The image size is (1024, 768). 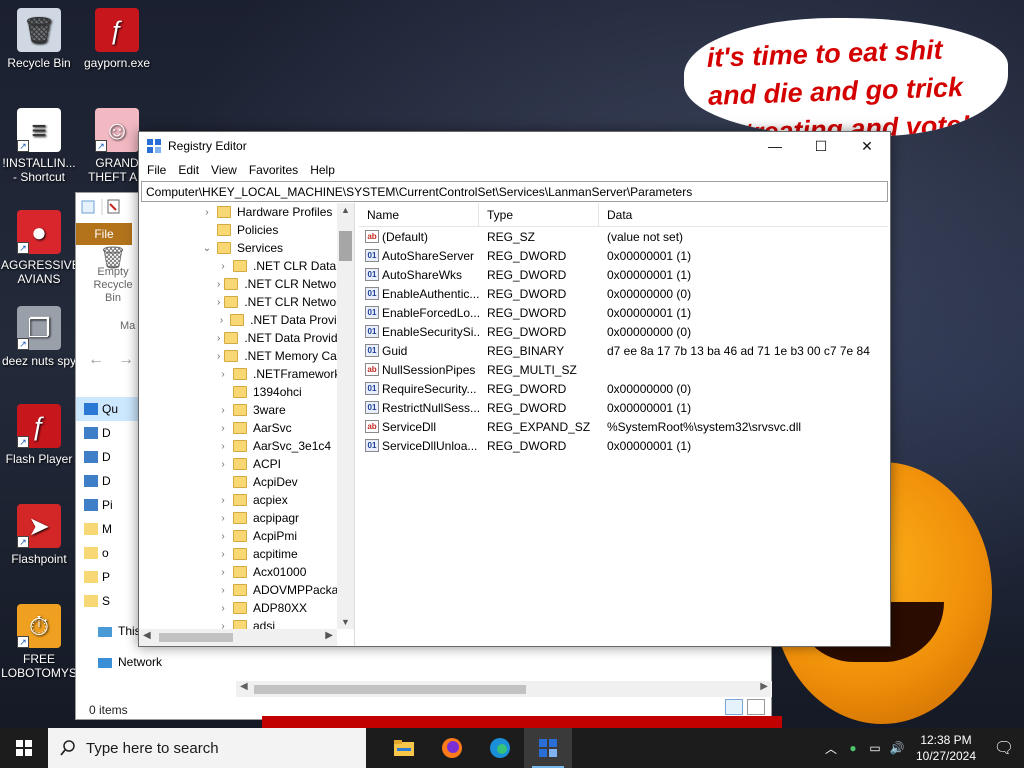 What do you see at coordinates (946, 748) in the screenshot?
I see `clock: 12:38 PM 10/27/2024` at bounding box center [946, 748].